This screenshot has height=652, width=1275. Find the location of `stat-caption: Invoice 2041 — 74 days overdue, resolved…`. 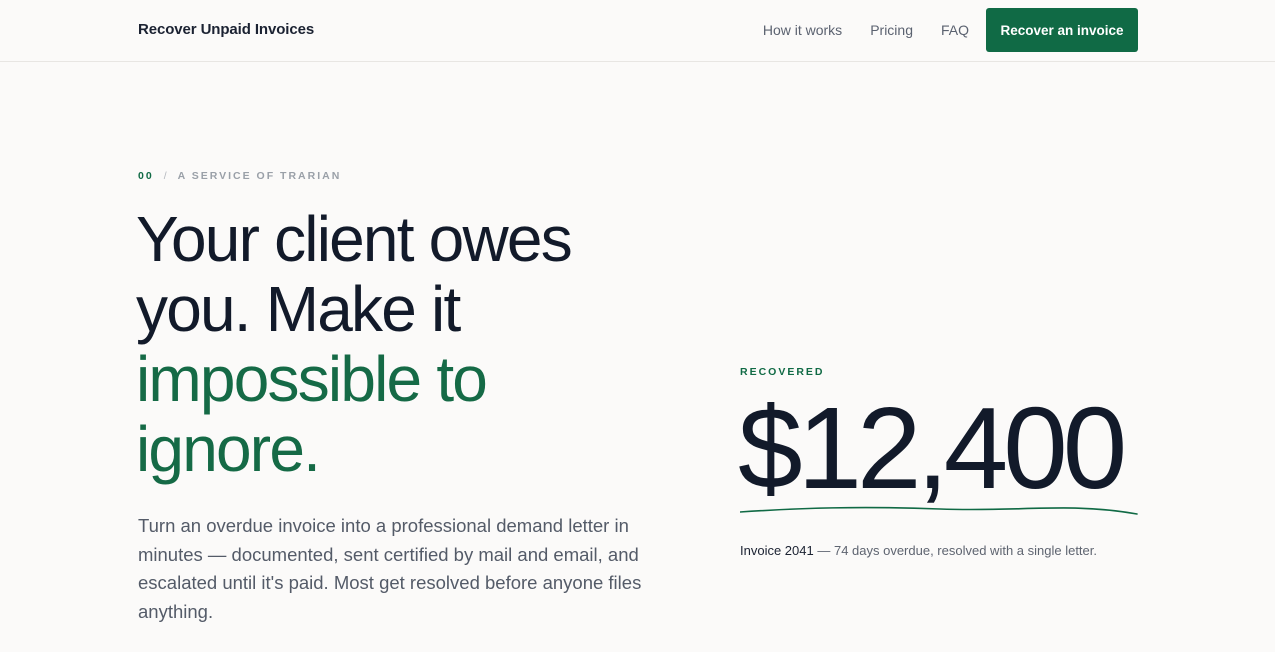

stat-caption: Invoice 2041 — 74 days overdue, resolved… is located at coordinates (918, 550).